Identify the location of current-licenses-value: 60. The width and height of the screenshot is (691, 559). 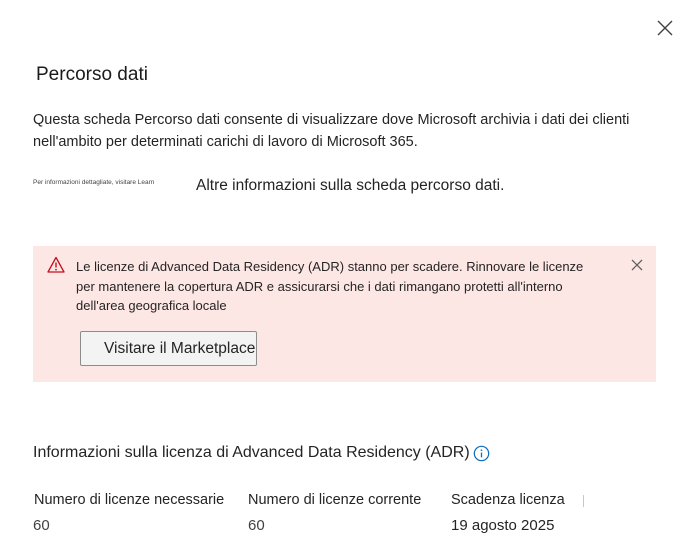
(256, 525).